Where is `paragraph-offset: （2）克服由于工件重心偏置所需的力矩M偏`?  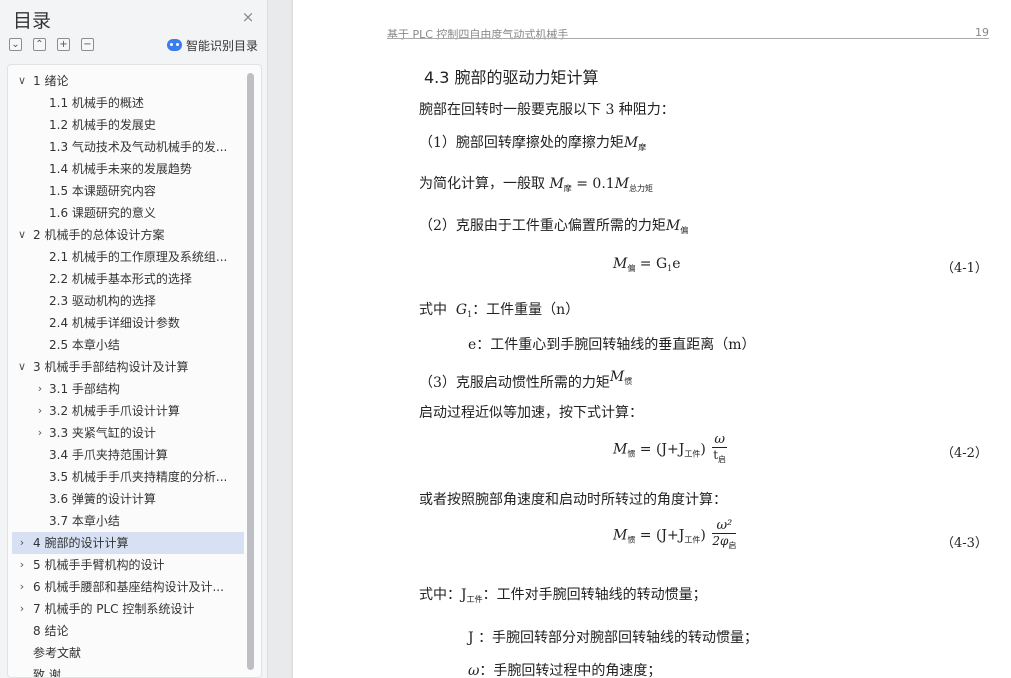 paragraph-offset: （2）克服由于工件重心偏置所需的力矩M偏 is located at coordinates (553, 225).